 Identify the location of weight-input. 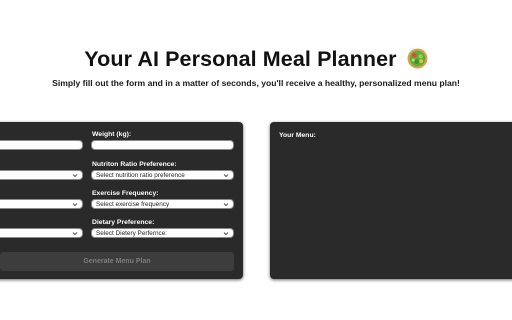
(162, 145).